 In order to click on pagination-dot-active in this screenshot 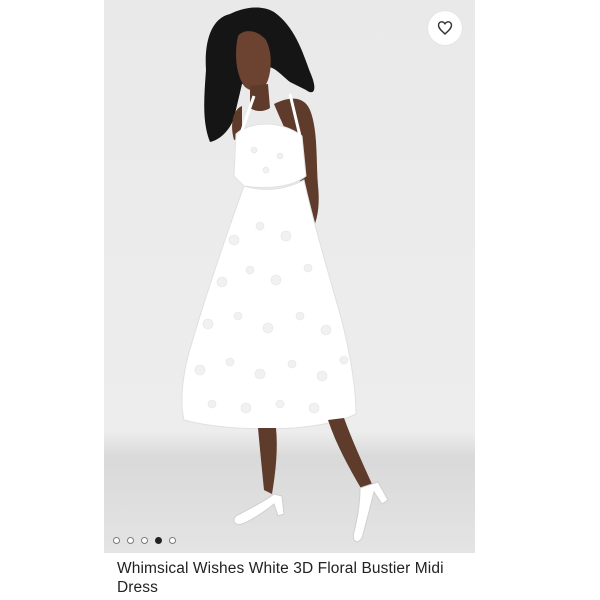, I will do `click(158, 540)`.